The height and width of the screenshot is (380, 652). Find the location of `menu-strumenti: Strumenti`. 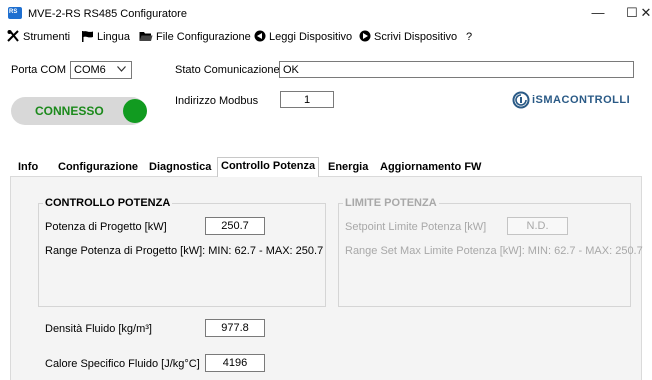

menu-strumenti: Strumenti is located at coordinates (38, 37).